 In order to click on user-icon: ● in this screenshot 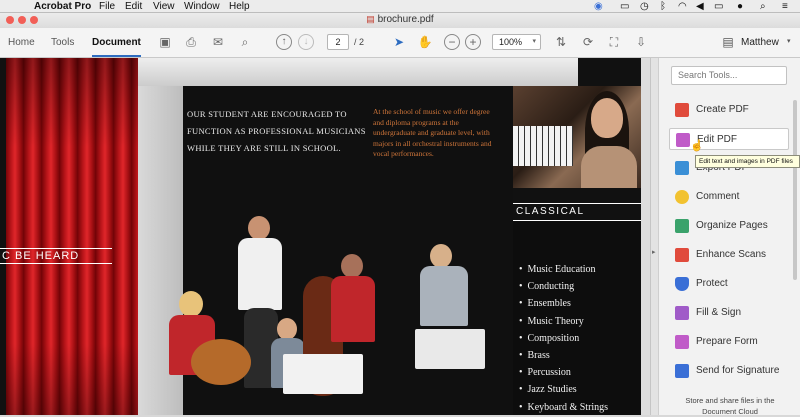, I will do `click(740, 6)`.